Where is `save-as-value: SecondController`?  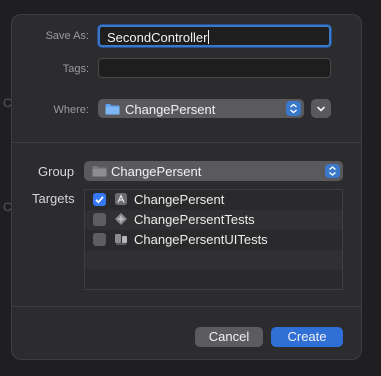
save-as-value: SecondController is located at coordinates (157, 37).